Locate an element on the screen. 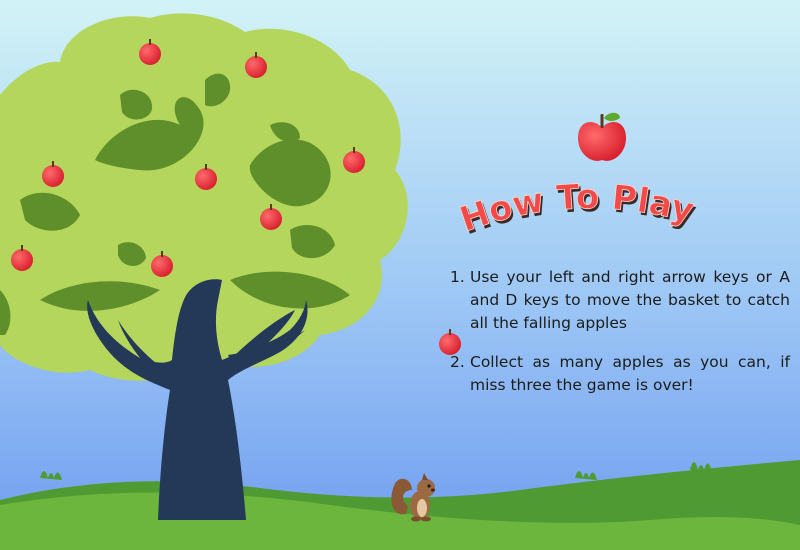 This screenshot has height=550, width=800. title: How To Play How To Play is located at coordinates (577, 210).